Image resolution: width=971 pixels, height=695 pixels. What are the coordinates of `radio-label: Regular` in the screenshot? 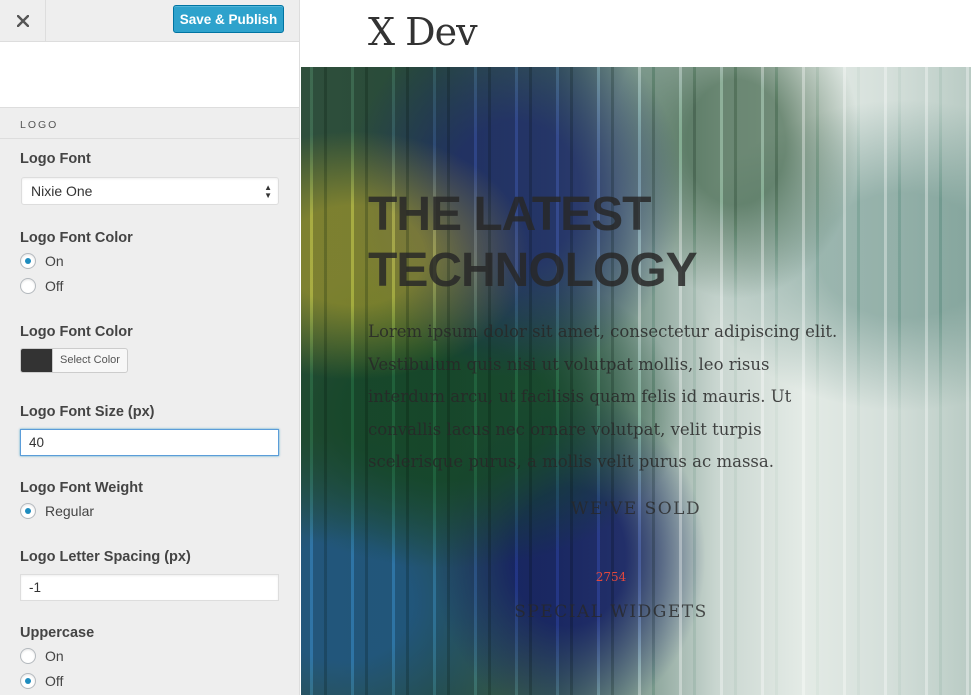 It's located at (70, 511).